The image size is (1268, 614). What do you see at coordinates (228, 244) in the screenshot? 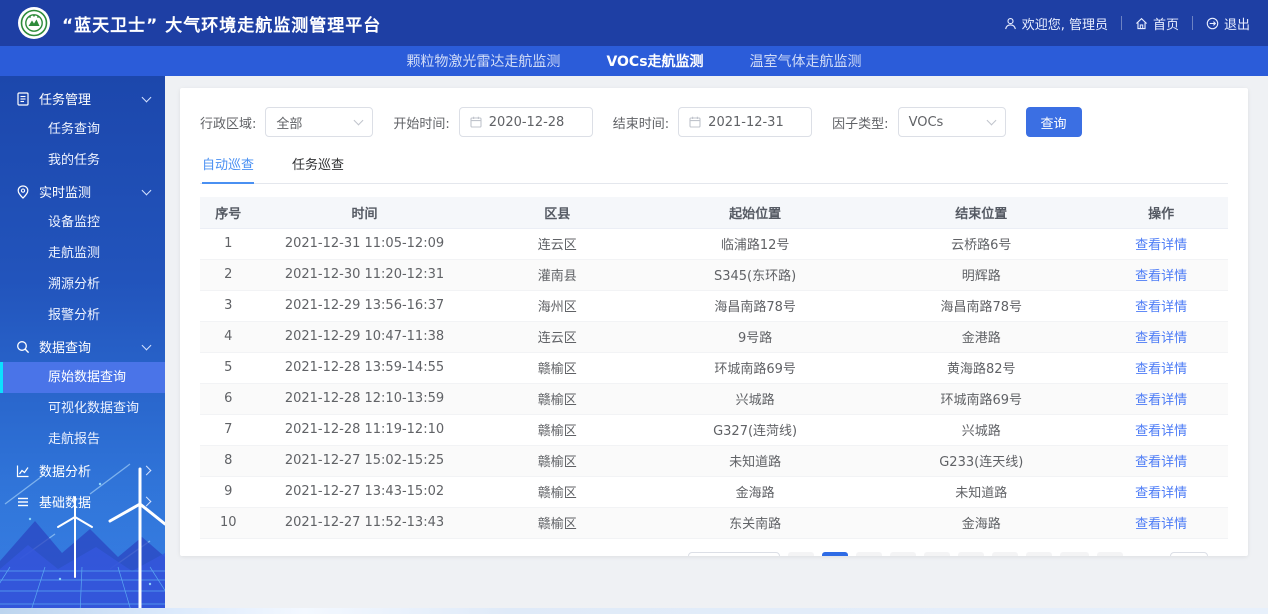
I see `cell-no: 1` at bounding box center [228, 244].